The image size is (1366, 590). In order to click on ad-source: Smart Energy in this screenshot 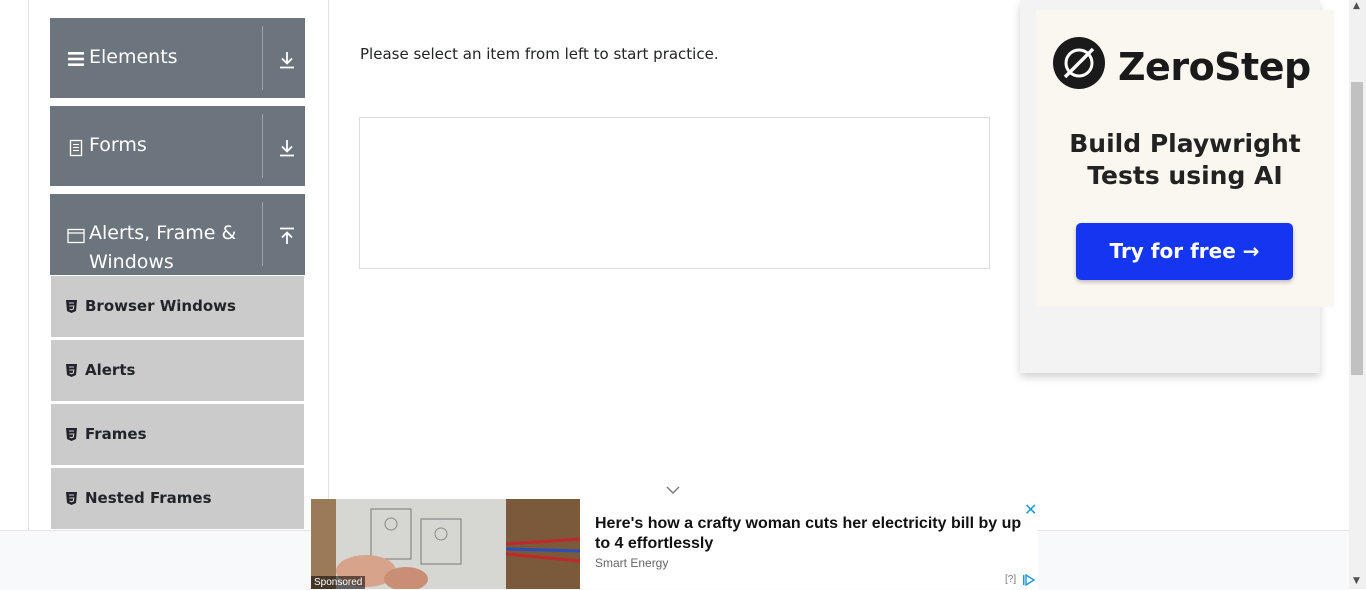, I will do `click(632, 563)`.